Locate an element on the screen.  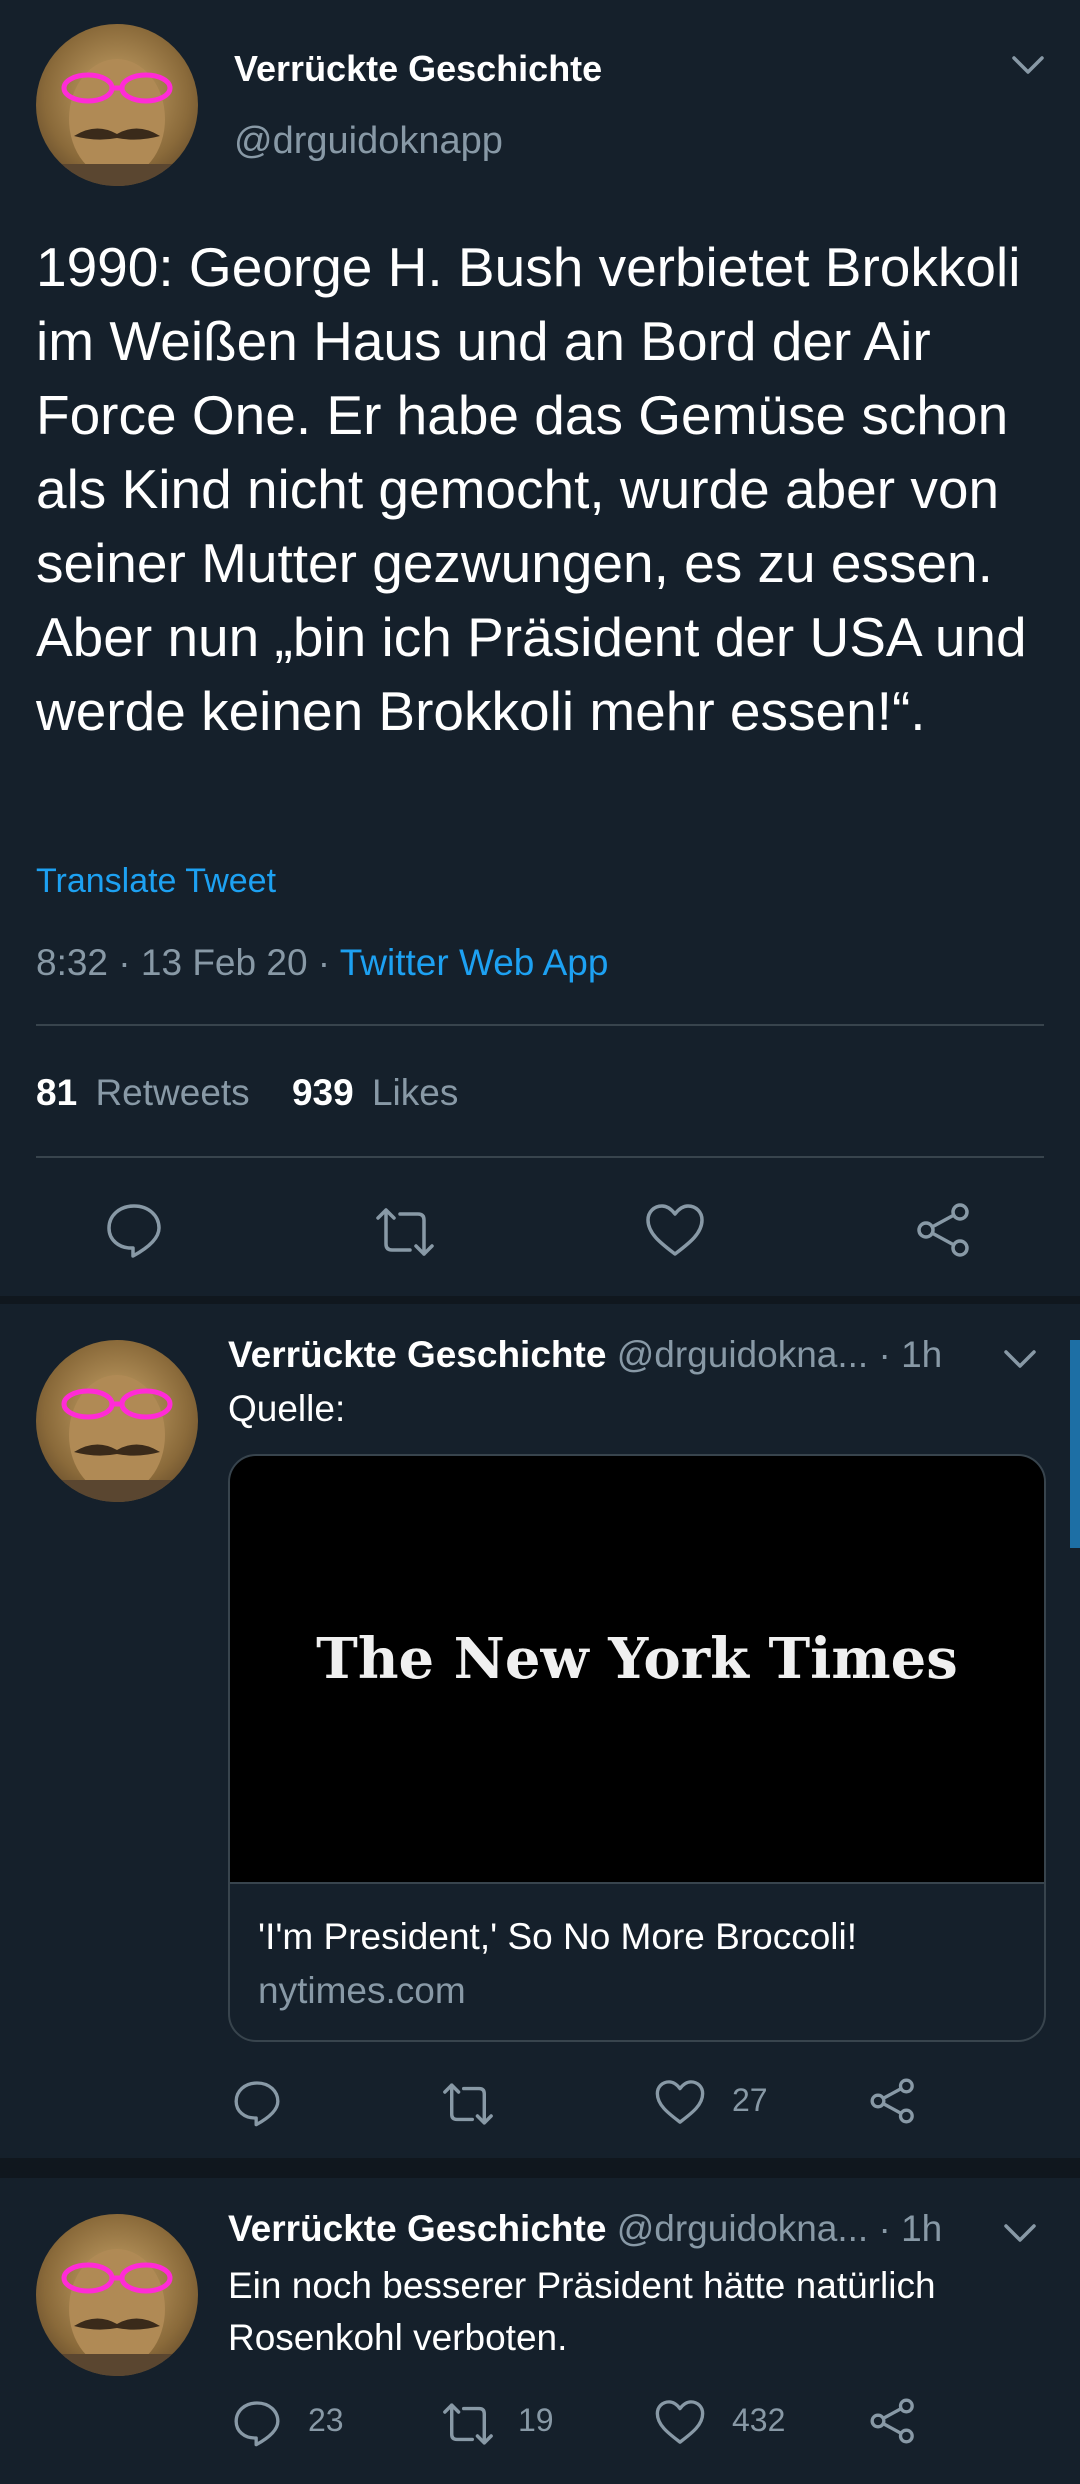
like-label: Likes is located at coordinates (415, 1092).